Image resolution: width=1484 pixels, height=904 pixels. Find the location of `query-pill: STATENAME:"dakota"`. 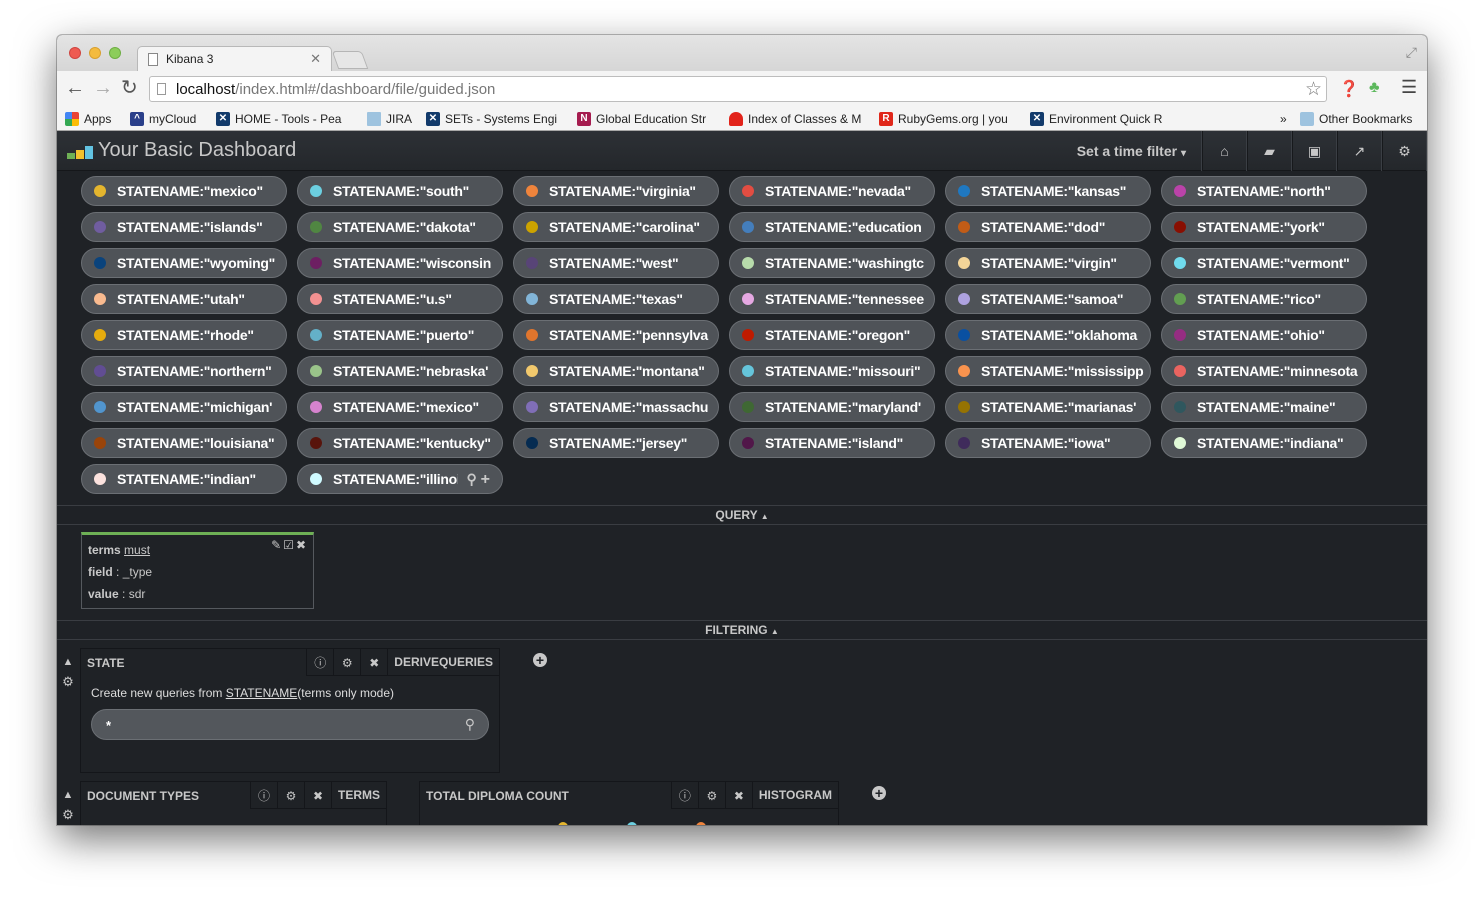

query-pill: STATENAME:"dakota" is located at coordinates (400, 227).